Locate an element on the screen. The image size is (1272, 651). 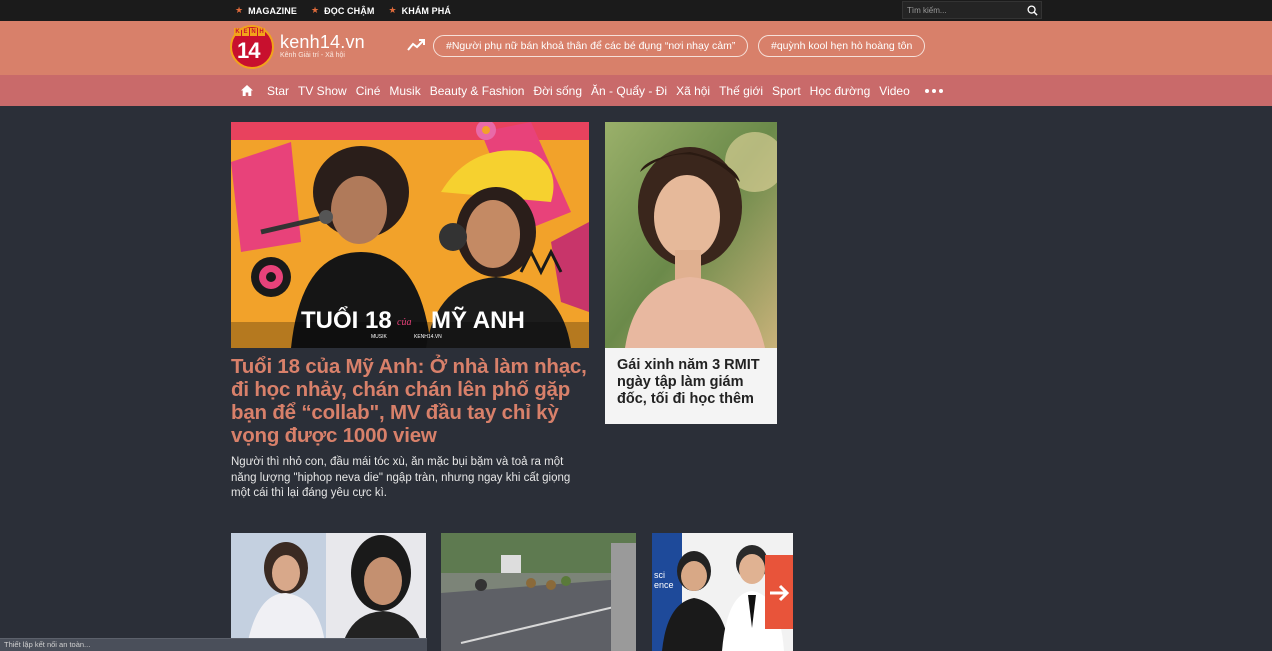
article-thumbnail: sci ence chemi try is located at coordinates (722, 592).